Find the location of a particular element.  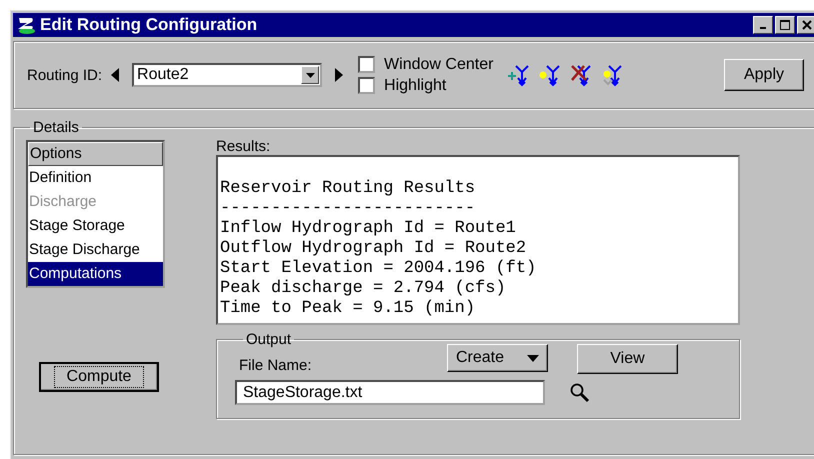

list-header: Options is located at coordinates (95, 154).